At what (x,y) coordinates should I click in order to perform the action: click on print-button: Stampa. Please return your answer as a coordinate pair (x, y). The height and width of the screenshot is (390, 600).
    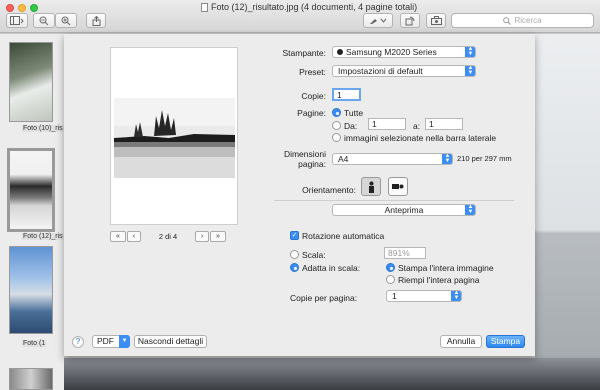
    Looking at the image, I should click on (505, 341).